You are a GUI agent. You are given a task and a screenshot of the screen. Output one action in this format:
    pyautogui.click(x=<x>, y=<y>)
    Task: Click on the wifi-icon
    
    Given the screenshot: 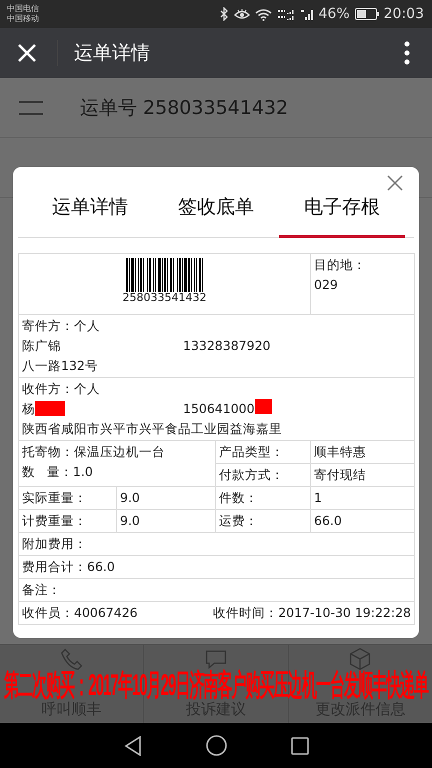 What is the action you would take?
    pyautogui.click(x=263, y=14)
    